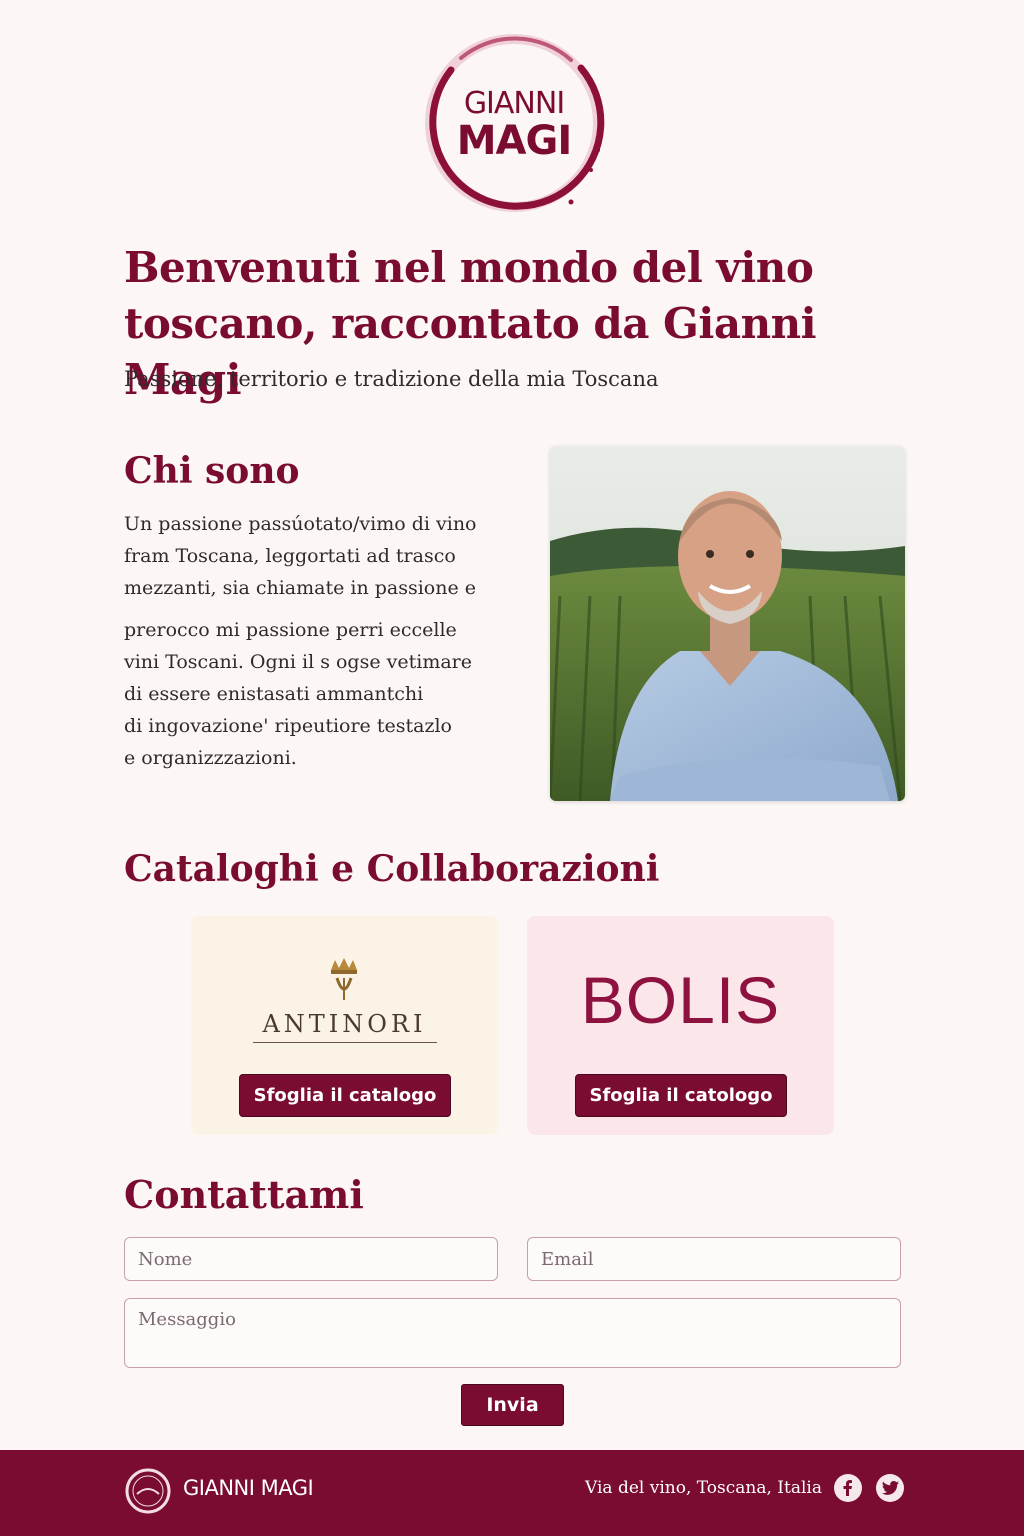  I want to click on hero-title-line-1: Benvenuti nel mondo del vino, so click(469, 267).